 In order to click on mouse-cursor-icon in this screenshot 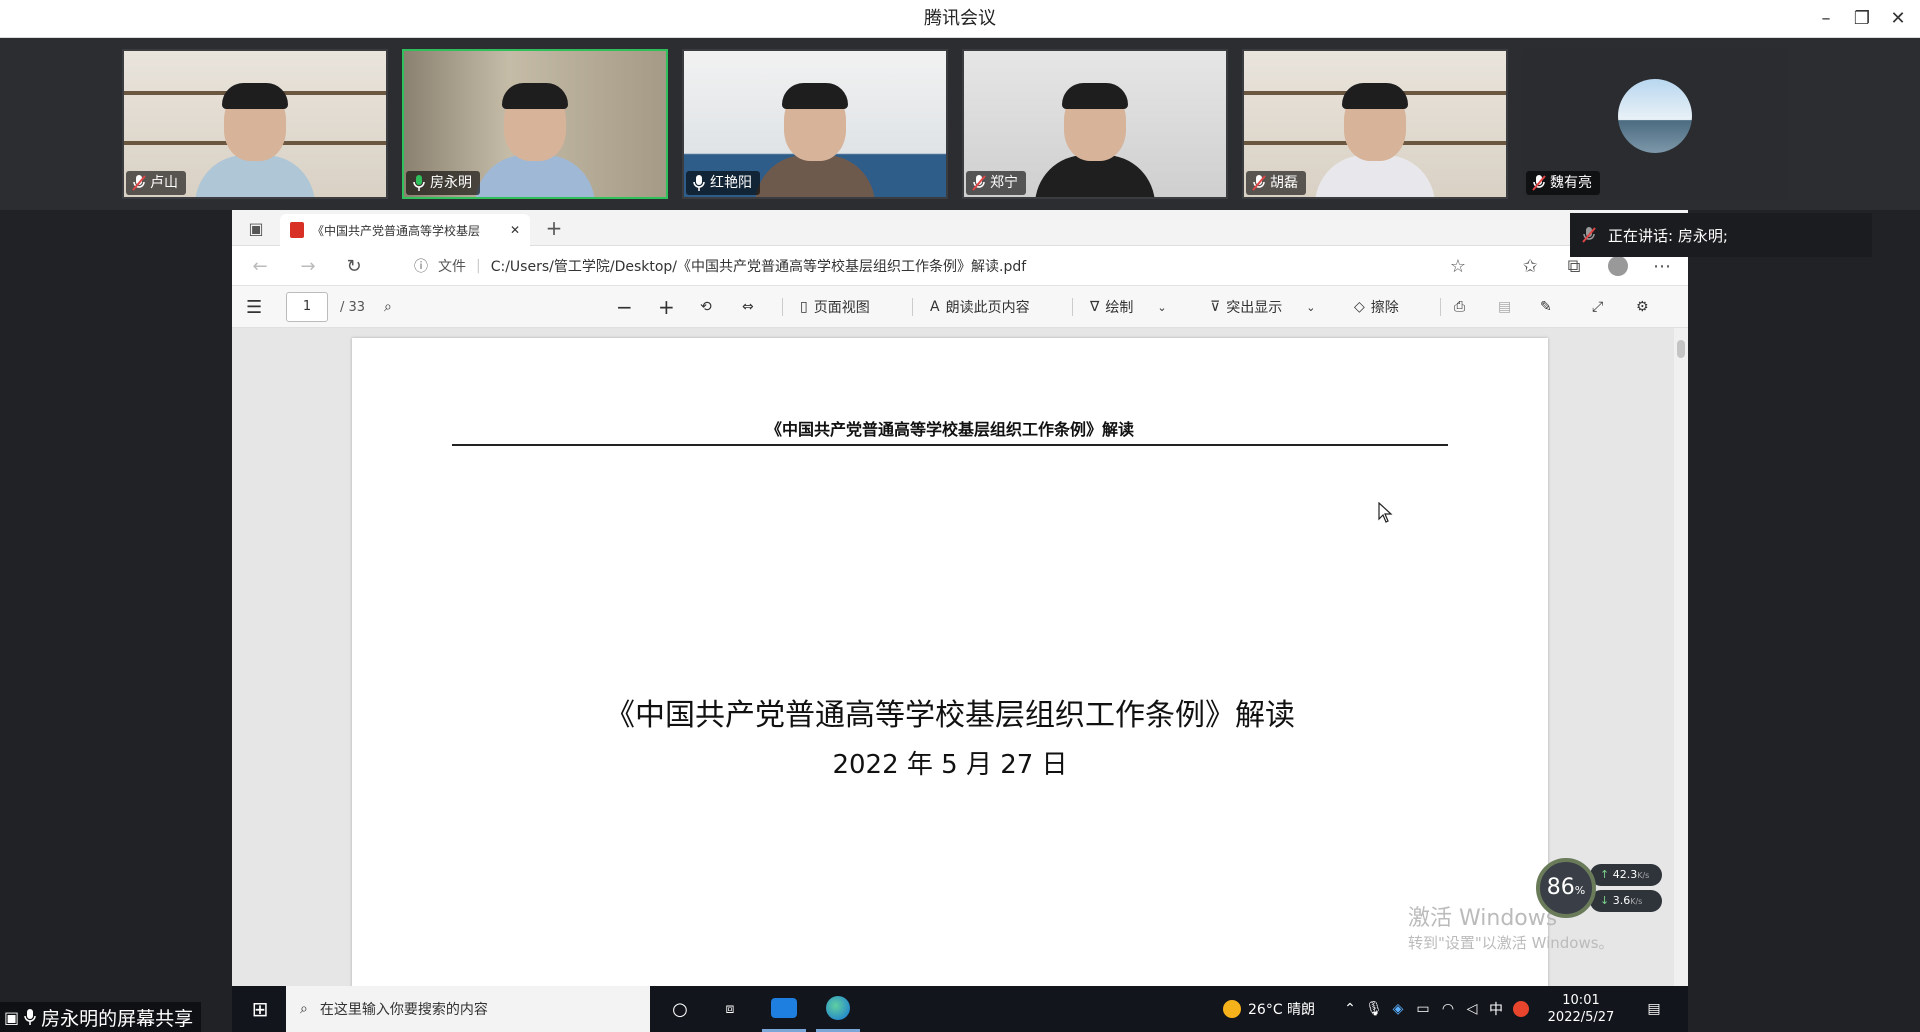, I will do `click(1385, 512)`.